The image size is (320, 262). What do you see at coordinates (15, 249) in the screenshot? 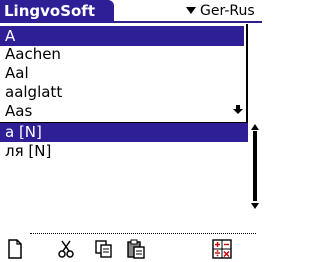
I see `new-page-icon` at bounding box center [15, 249].